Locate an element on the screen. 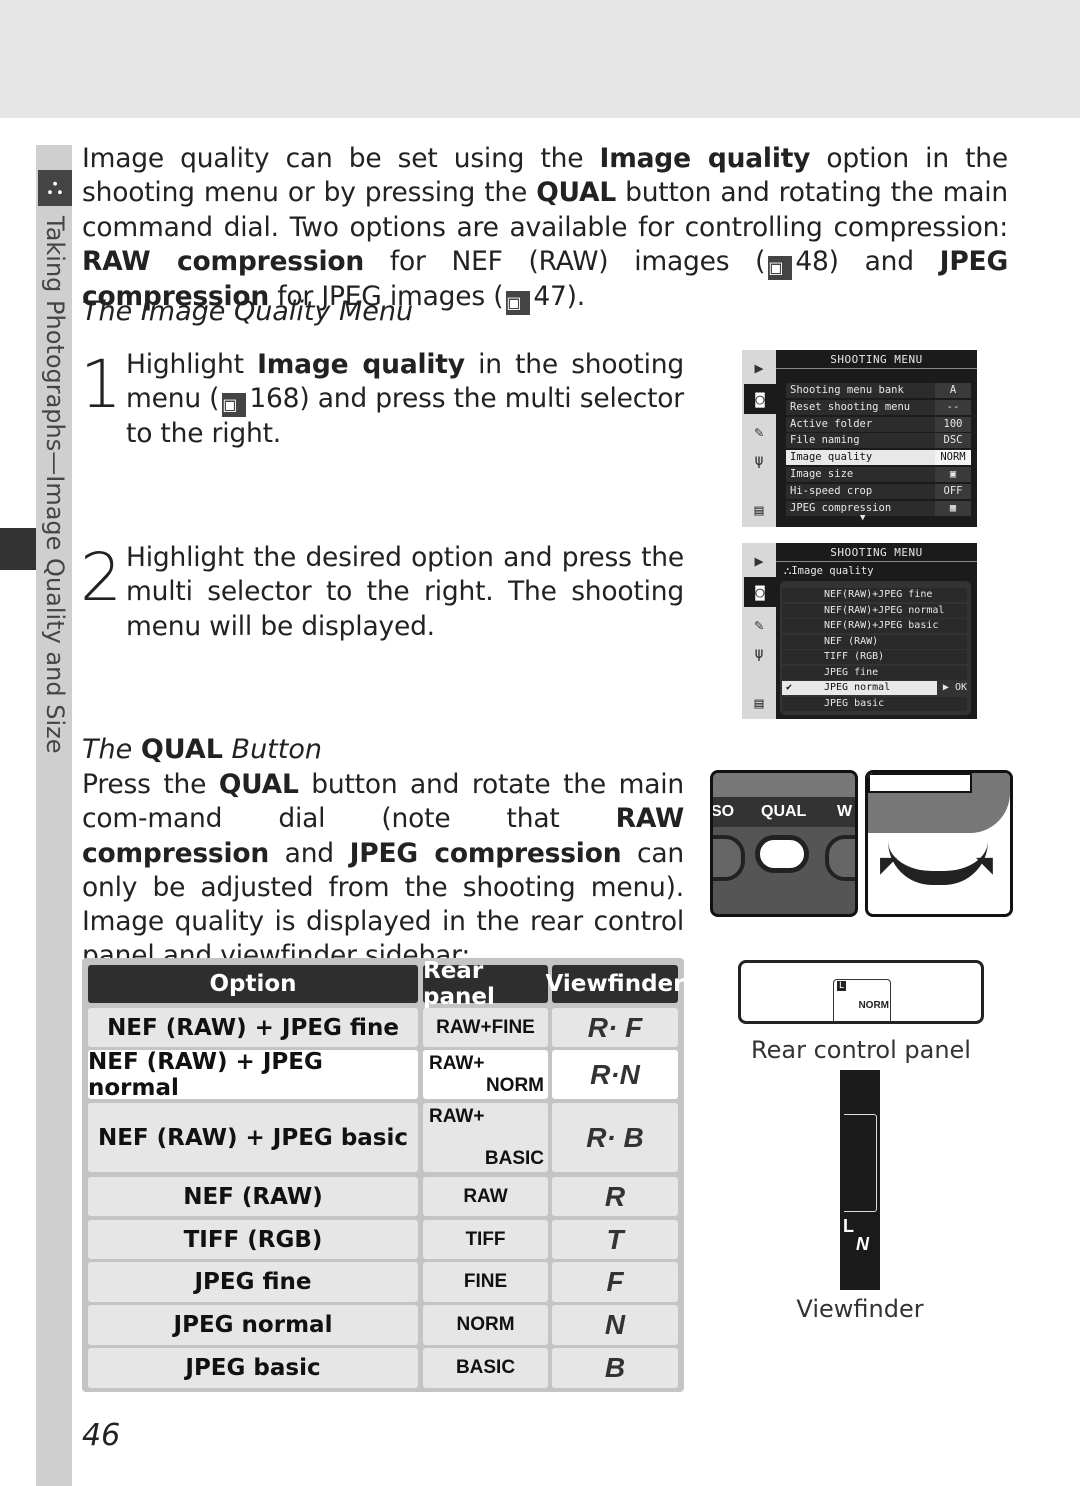 This screenshot has width=1080, height=1486. scroll-down-icon: ▼ is located at coordinates (863, 518).